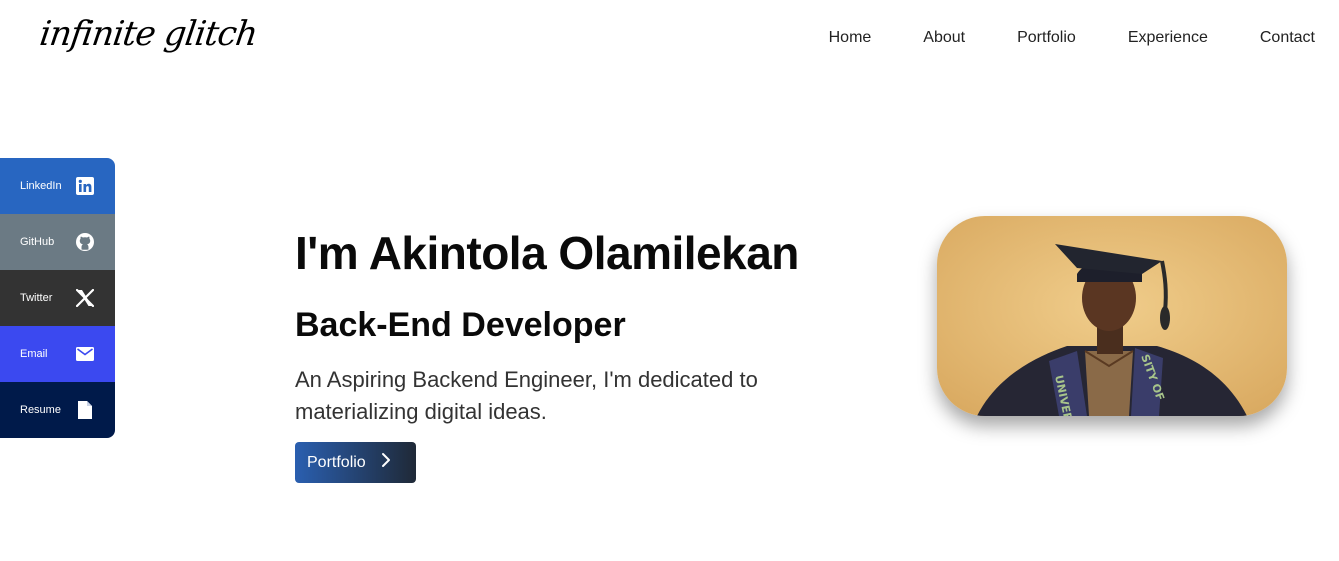 The height and width of the screenshot is (561, 1339). I want to click on portfolio-button: Portfolio, so click(355, 462).